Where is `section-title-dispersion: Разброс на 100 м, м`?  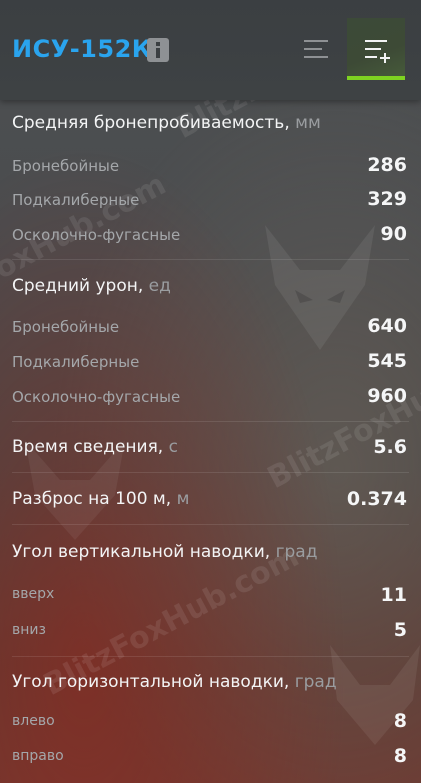
section-title-dispersion: Разброс на 100 м, м is located at coordinates (101, 499).